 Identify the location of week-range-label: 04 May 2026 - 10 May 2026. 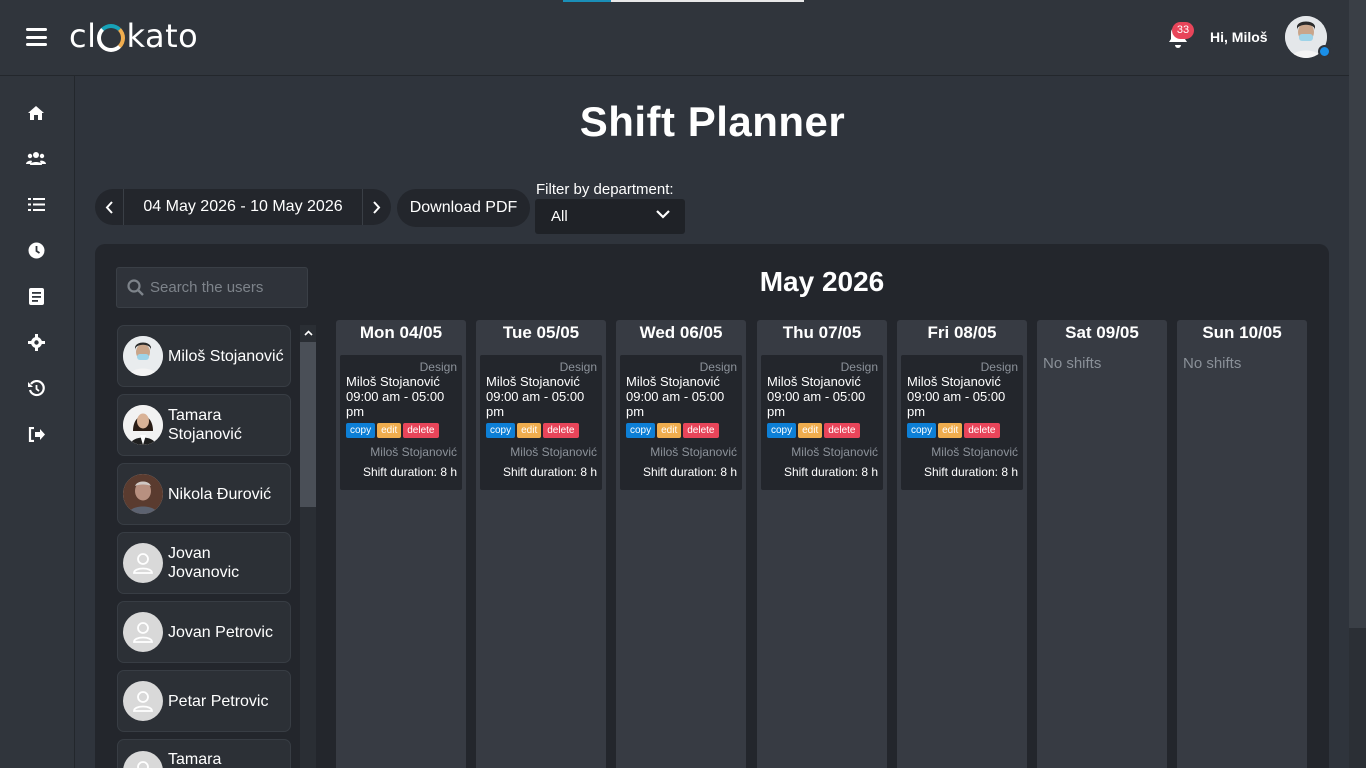
(243, 206).